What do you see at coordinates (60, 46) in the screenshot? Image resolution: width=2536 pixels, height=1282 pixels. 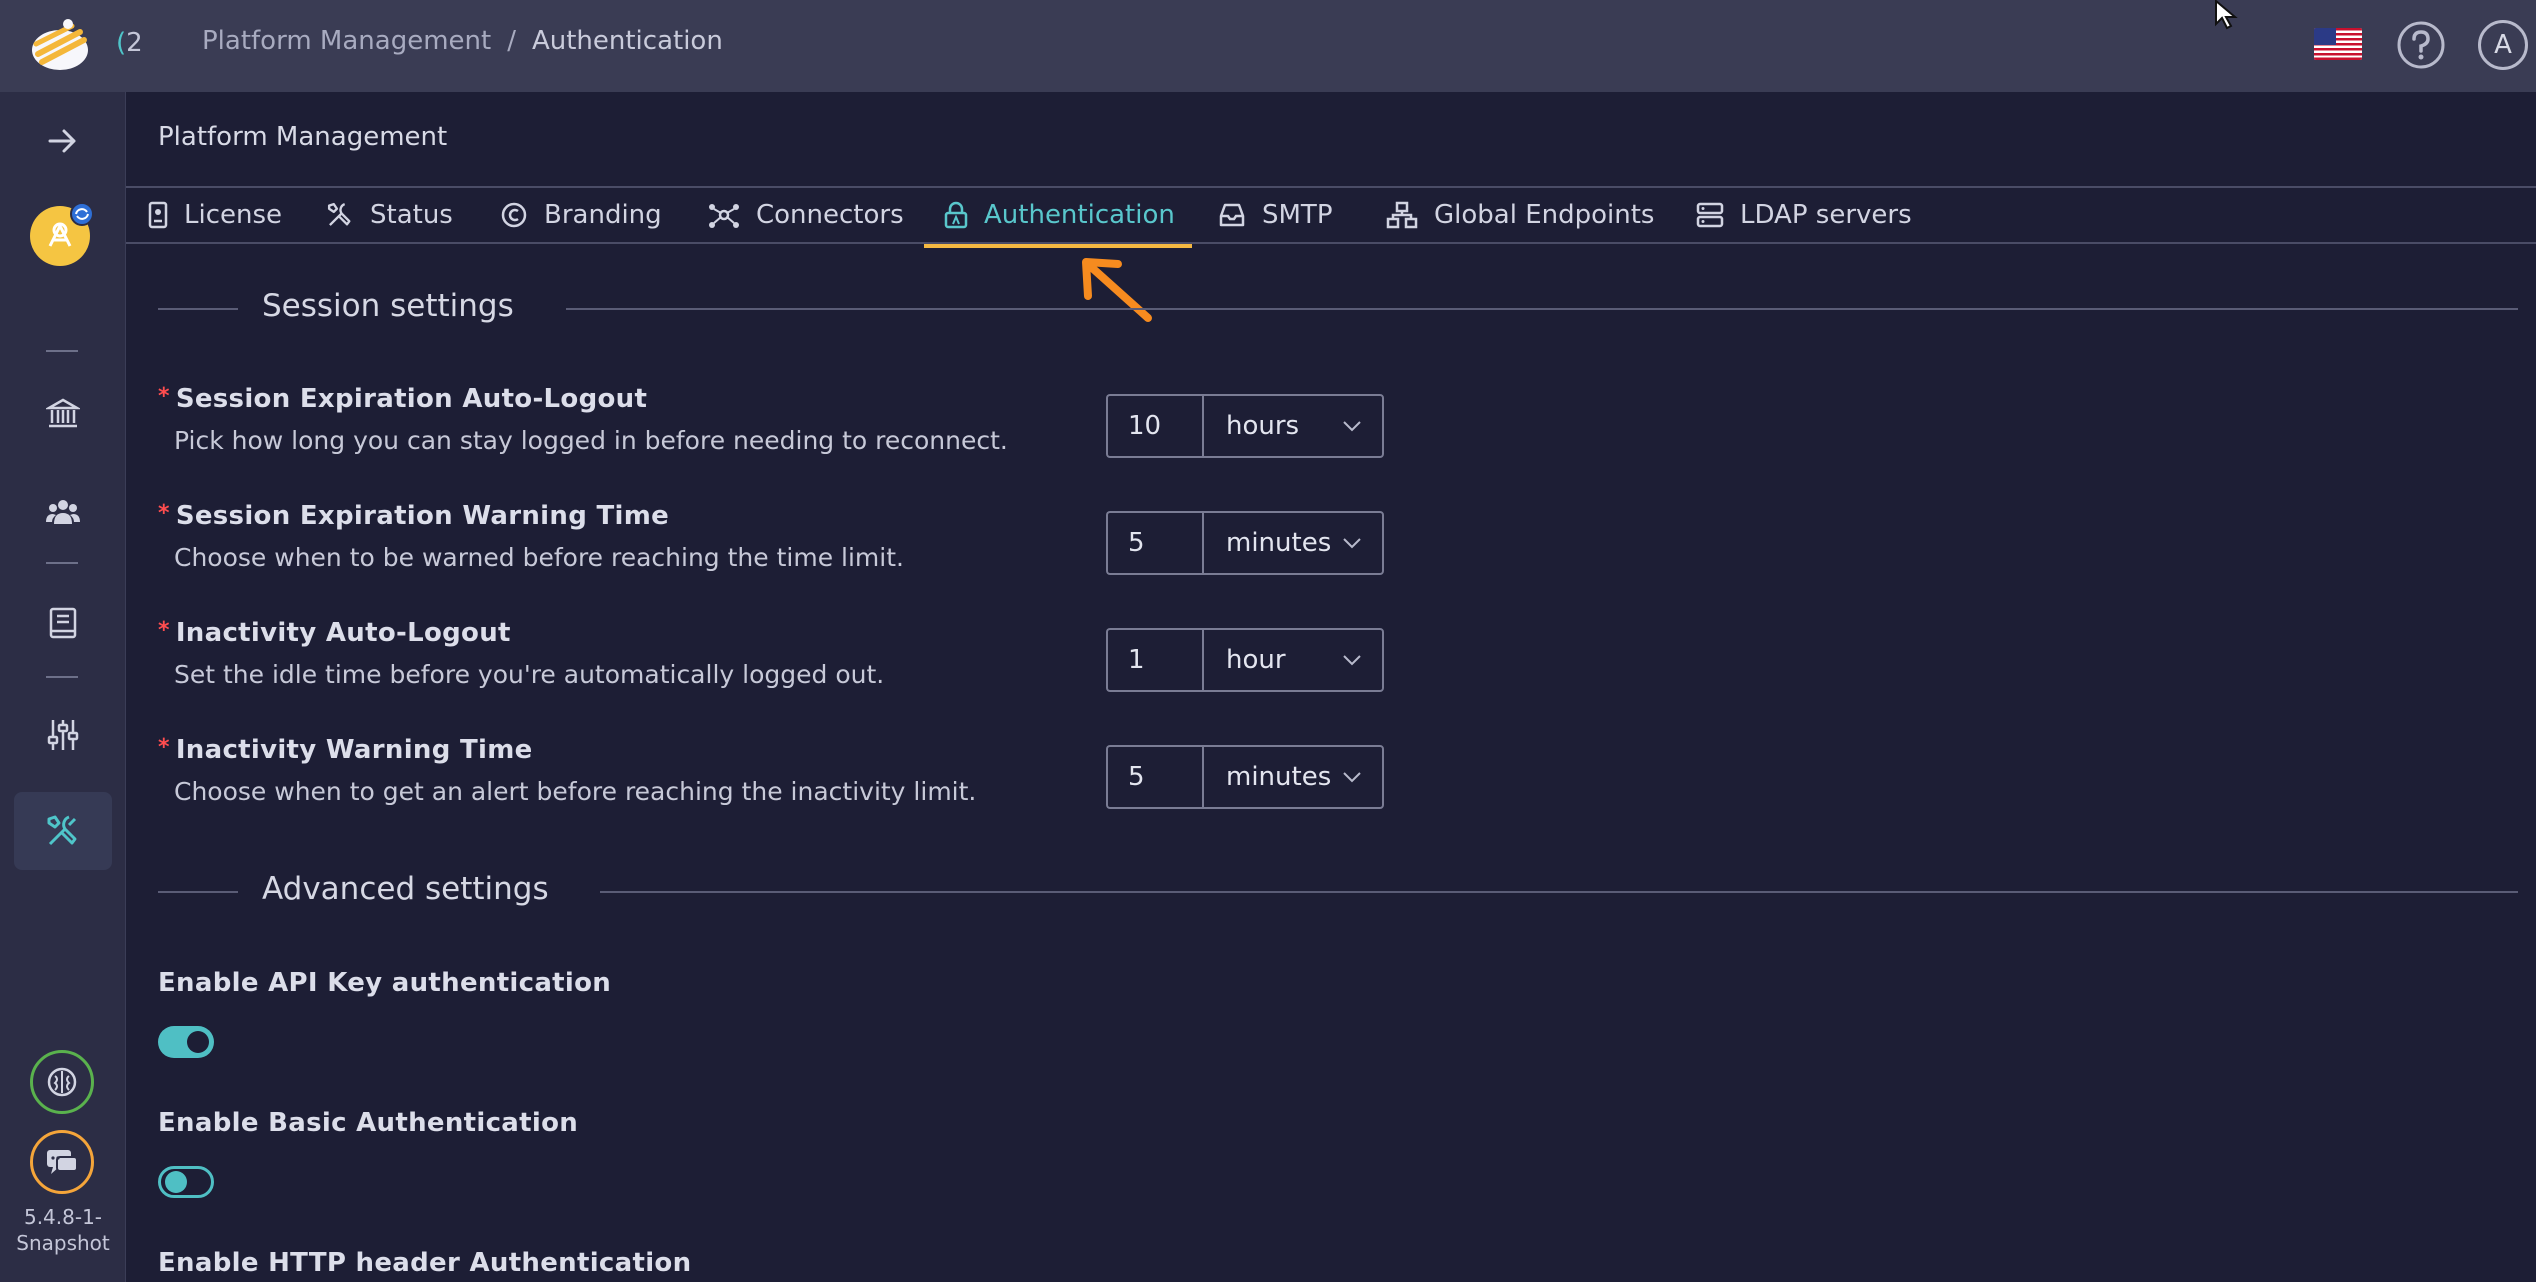 I see `logo-icon` at bounding box center [60, 46].